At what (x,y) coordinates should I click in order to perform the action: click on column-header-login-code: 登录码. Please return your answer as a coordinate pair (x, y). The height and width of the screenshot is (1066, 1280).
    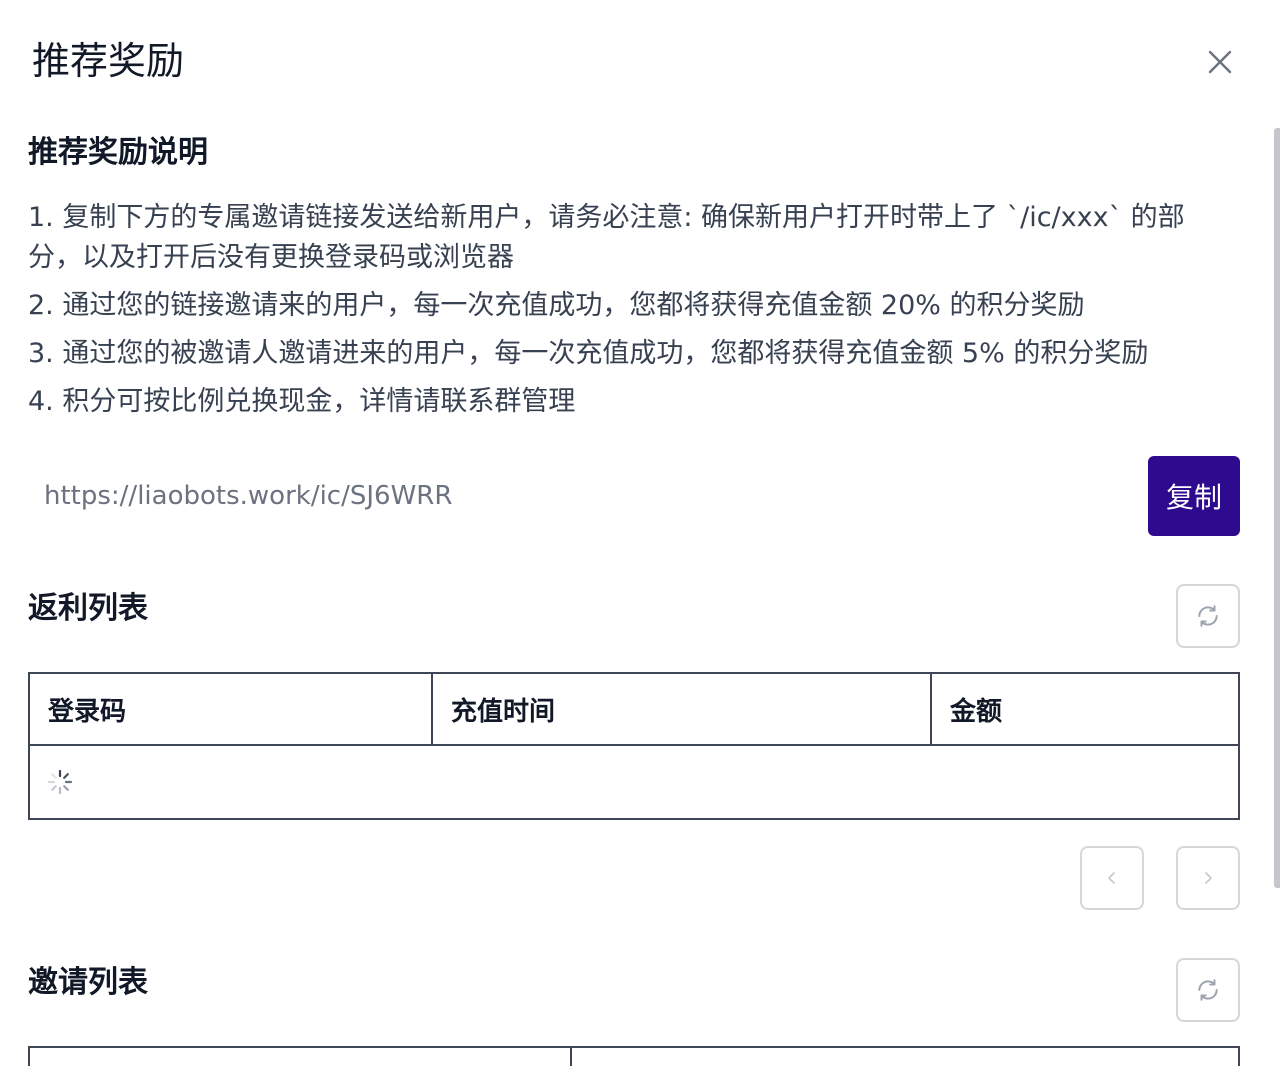
    Looking at the image, I should click on (231, 709).